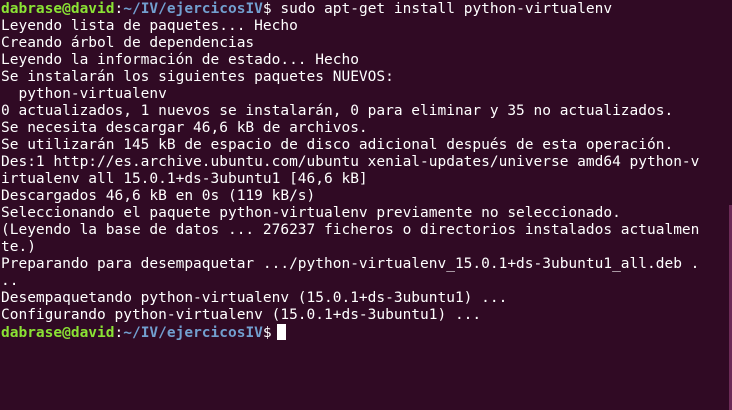 This screenshot has height=410, width=732. Describe the element at coordinates (10, 281) in the screenshot. I see `output-line: ..` at that location.